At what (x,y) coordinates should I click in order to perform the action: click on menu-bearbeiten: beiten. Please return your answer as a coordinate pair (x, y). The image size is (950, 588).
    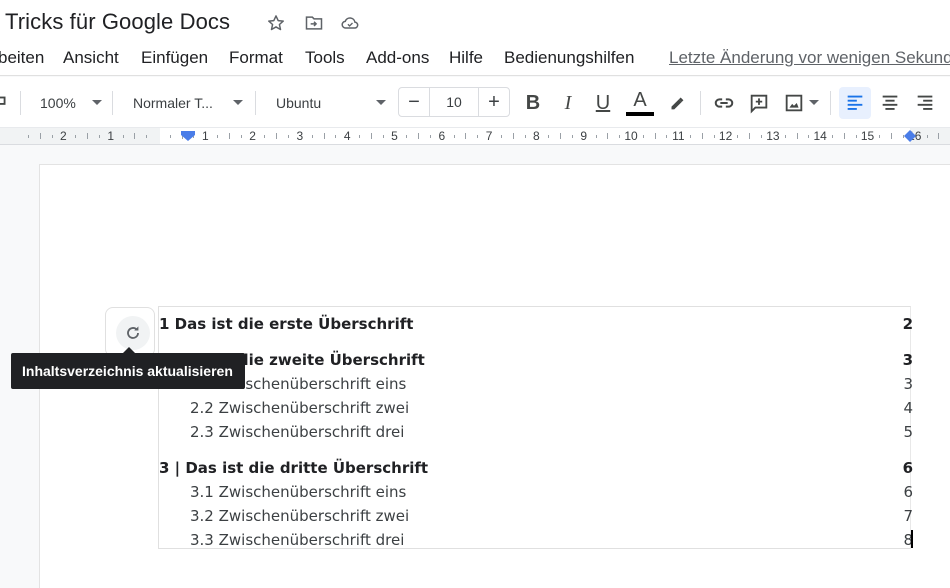
    Looking at the image, I should click on (22, 58).